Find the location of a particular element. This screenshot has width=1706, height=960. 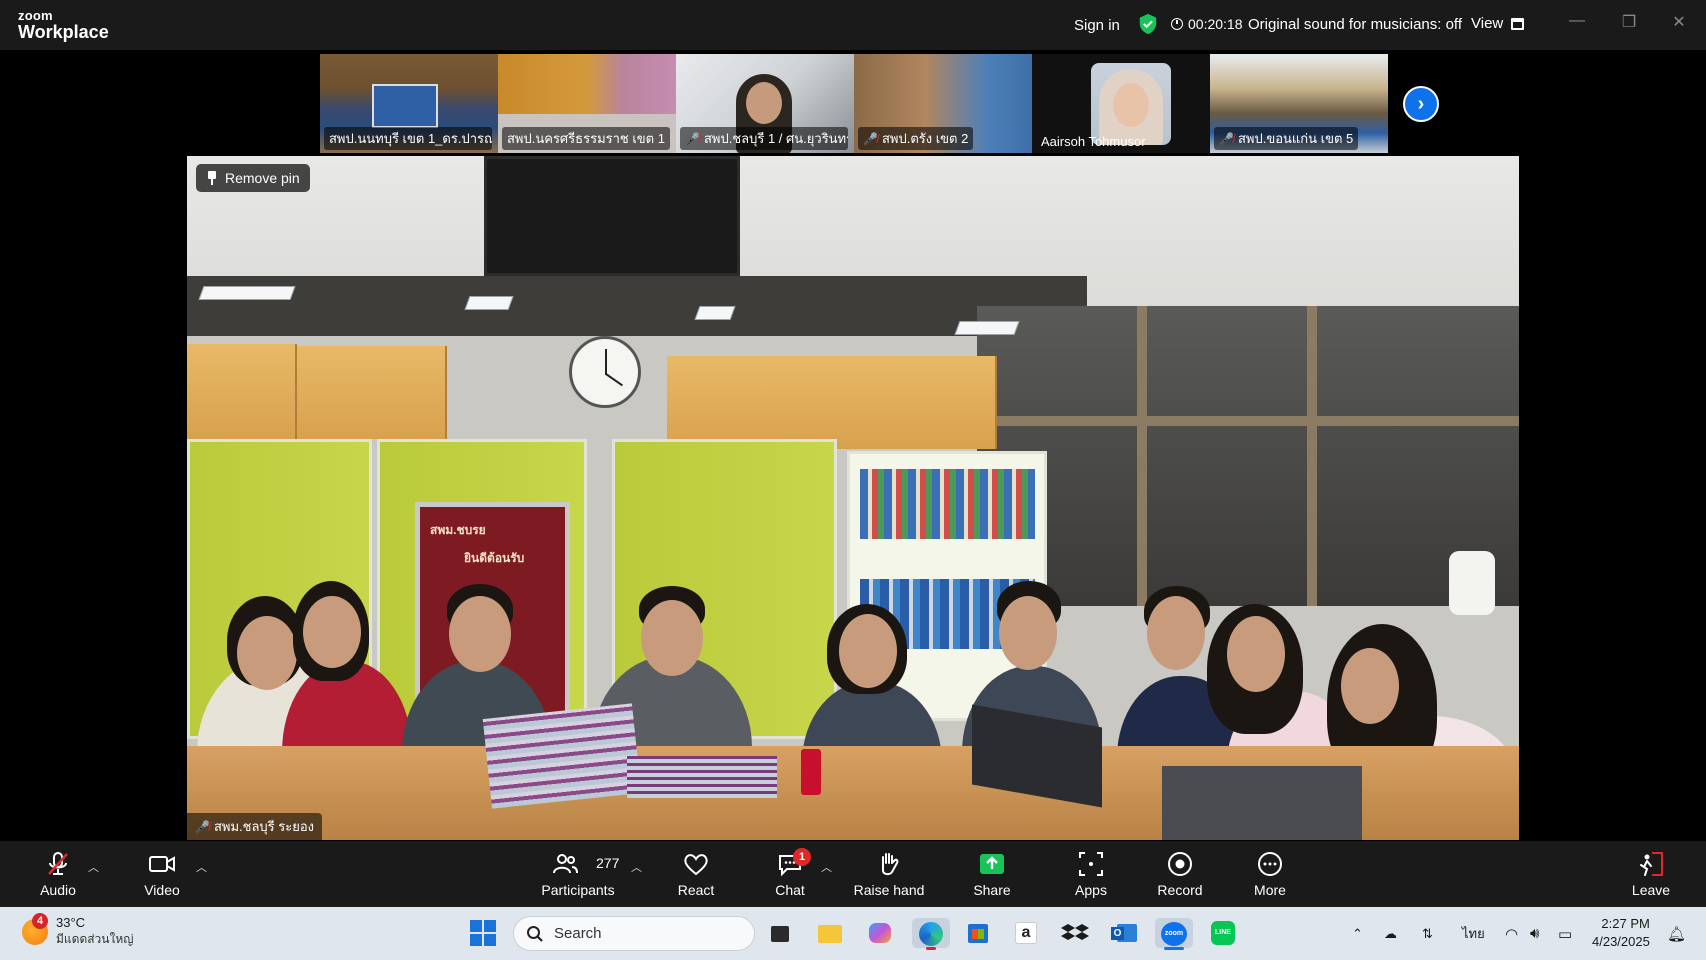

next-page-button: › is located at coordinates (1421, 104).